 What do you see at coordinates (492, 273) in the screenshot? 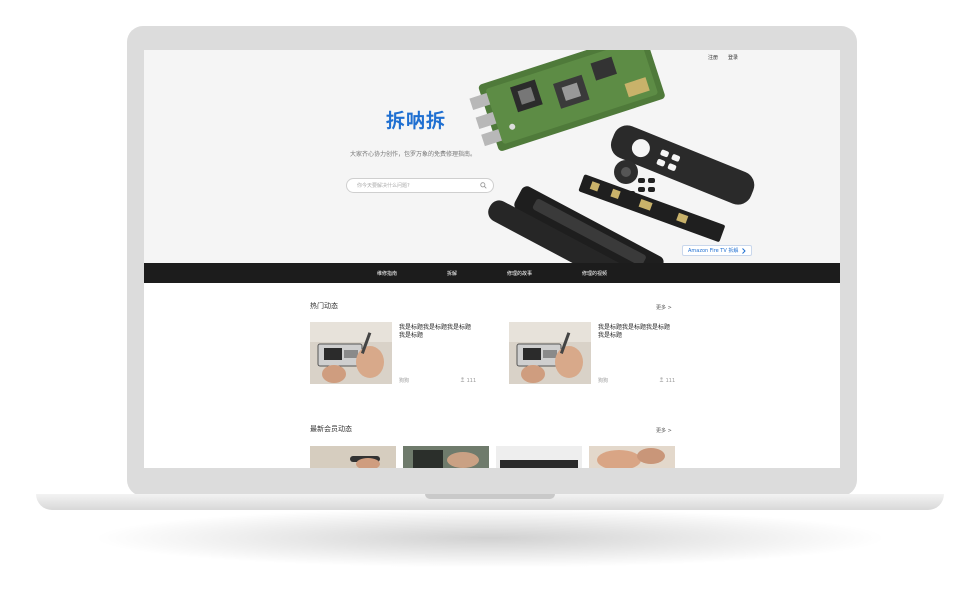
I see `main-nav: 维修指南 拆解 修理的故事 修理的视频` at bounding box center [492, 273].